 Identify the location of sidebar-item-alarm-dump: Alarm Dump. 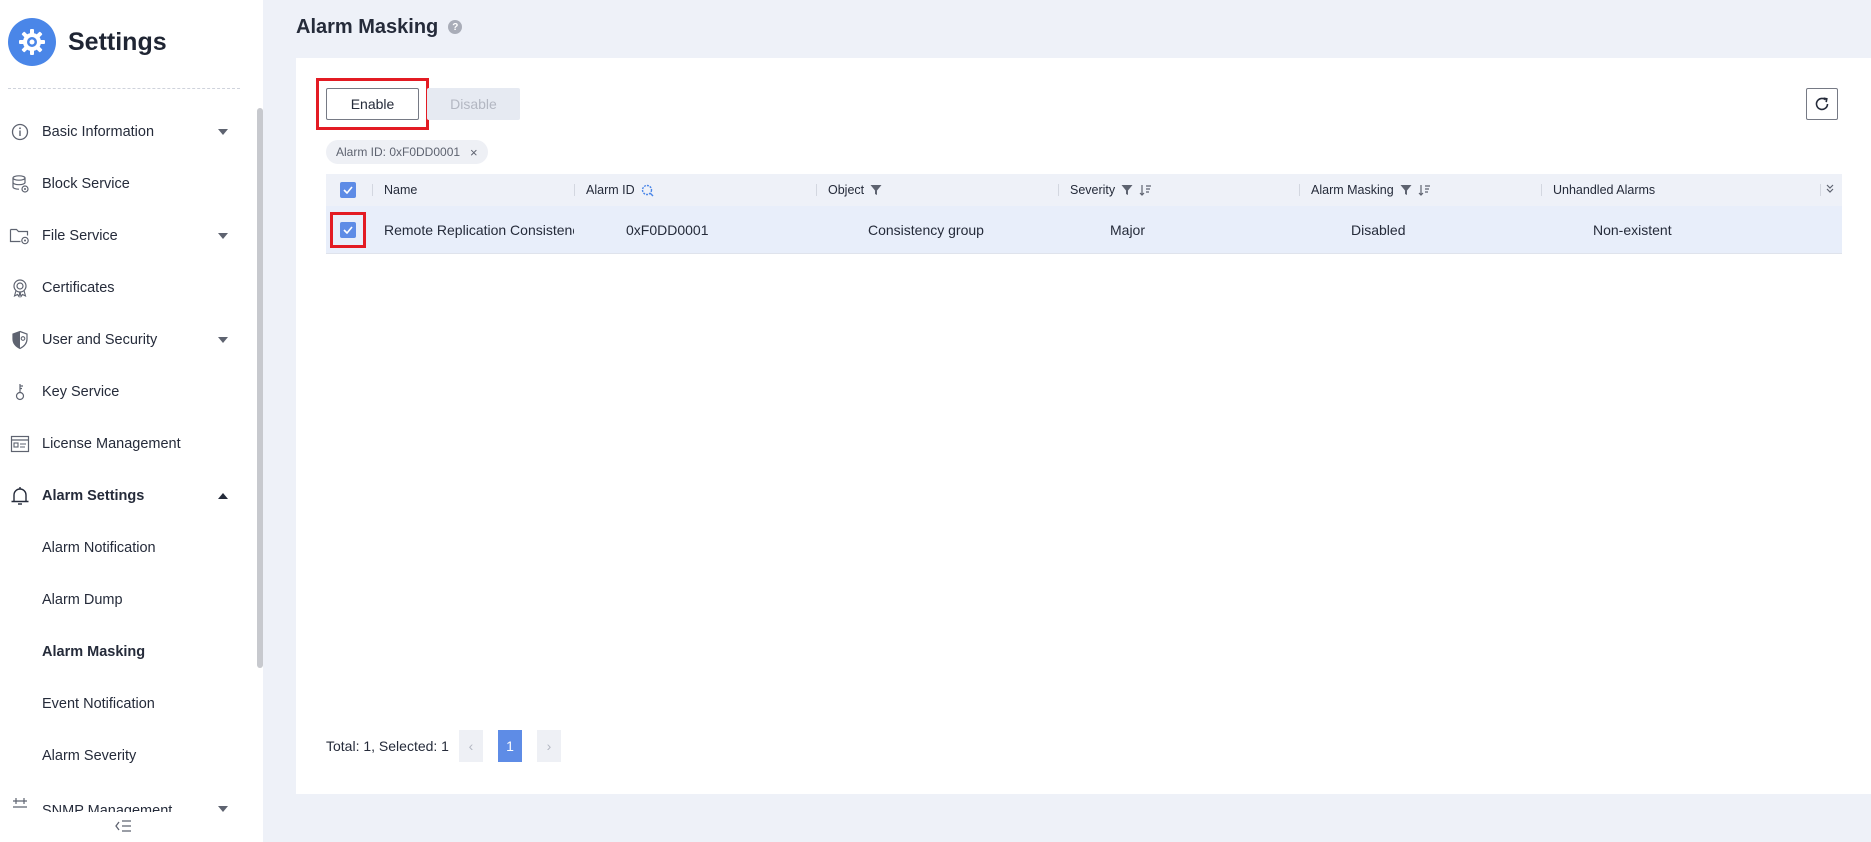
(125, 600).